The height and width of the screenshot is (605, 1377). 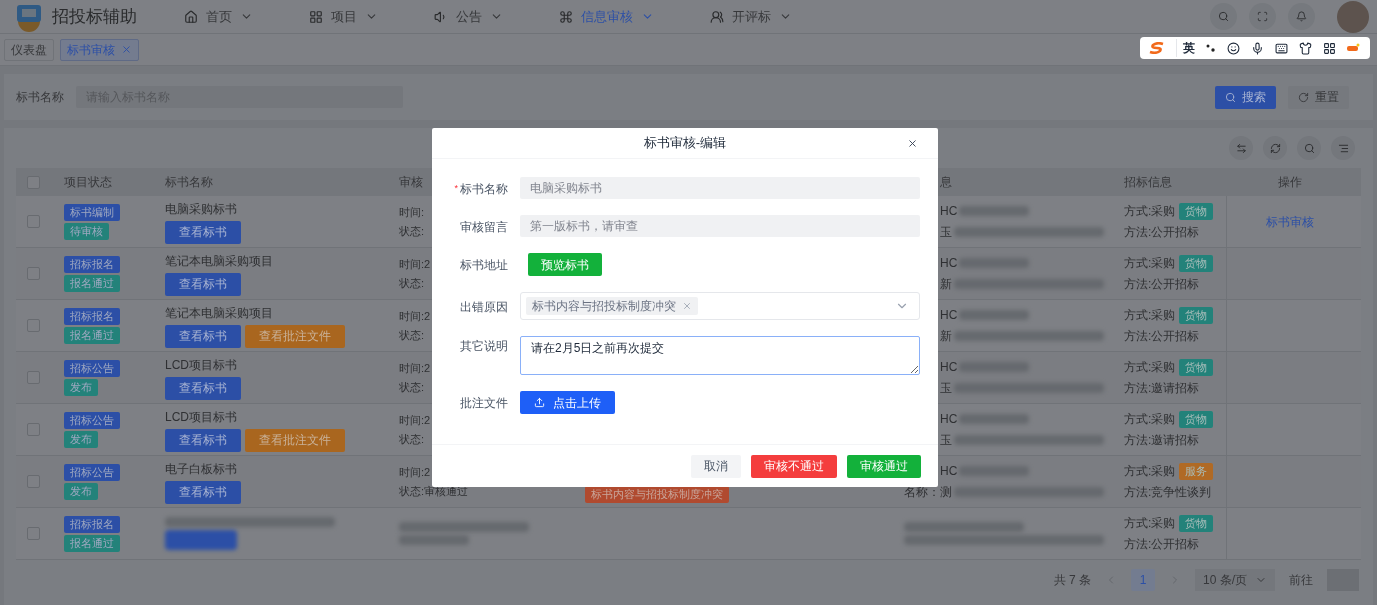 What do you see at coordinates (1262, 16) in the screenshot?
I see `fullscreen-button` at bounding box center [1262, 16].